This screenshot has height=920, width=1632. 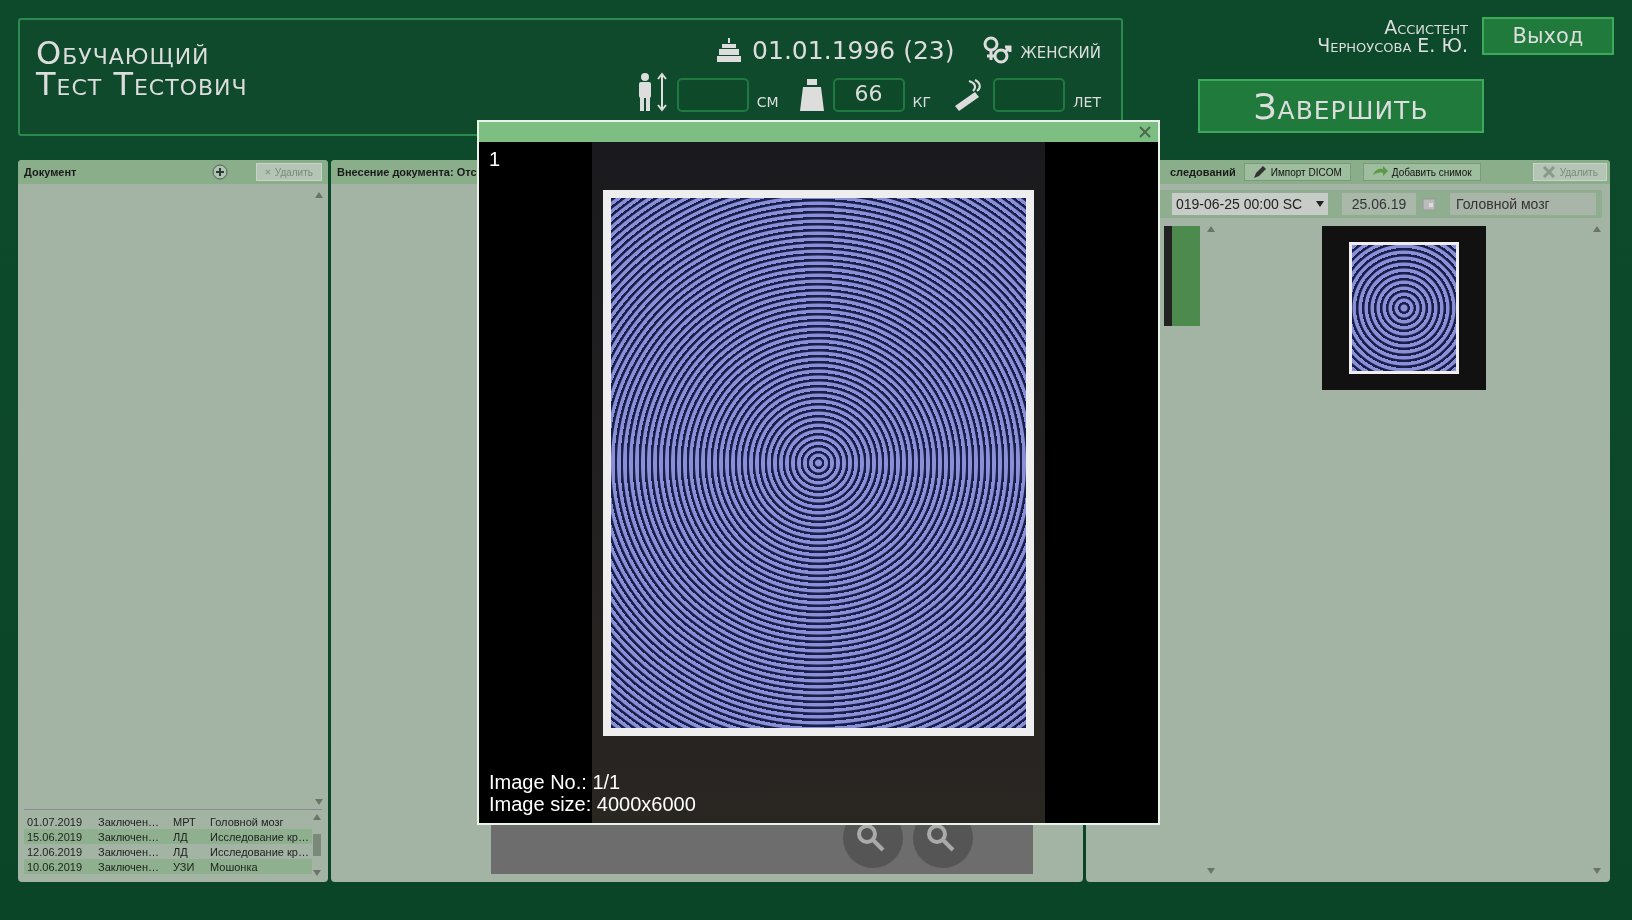 I want to click on image-size: Image size: 4000x6000, so click(x=592, y=804).